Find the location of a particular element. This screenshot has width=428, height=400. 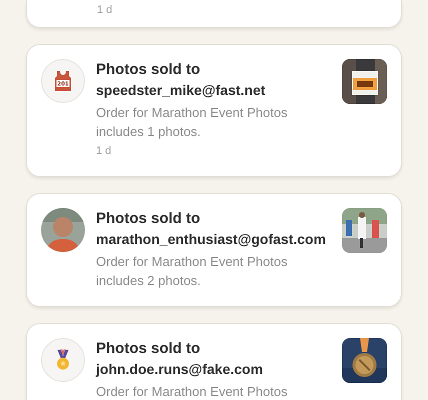

order-description: Order for Marathon Event Photos is located at coordinates (192, 391).